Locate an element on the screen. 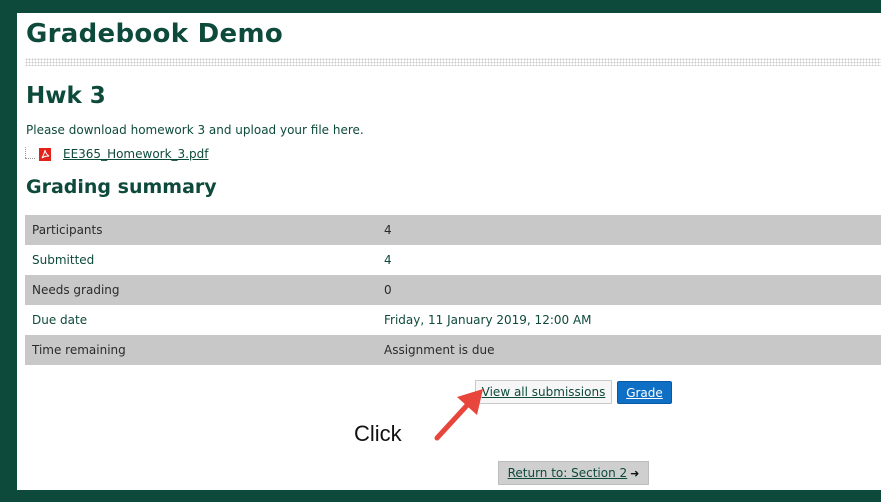 The width and height of the screenshot is (881, 502). table-row: Needs grading 0 is located at coordinates (453, 290).